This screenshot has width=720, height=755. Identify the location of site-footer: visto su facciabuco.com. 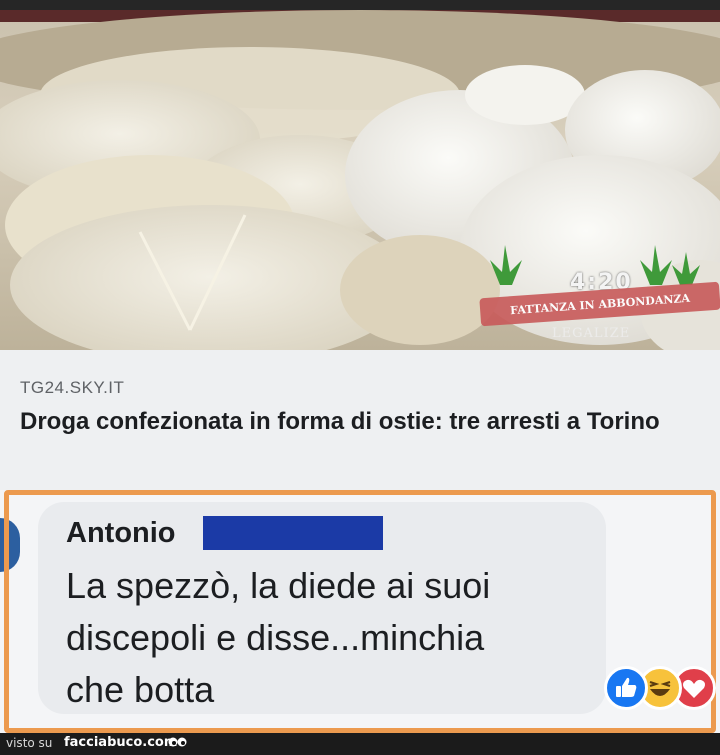
(360, 744).